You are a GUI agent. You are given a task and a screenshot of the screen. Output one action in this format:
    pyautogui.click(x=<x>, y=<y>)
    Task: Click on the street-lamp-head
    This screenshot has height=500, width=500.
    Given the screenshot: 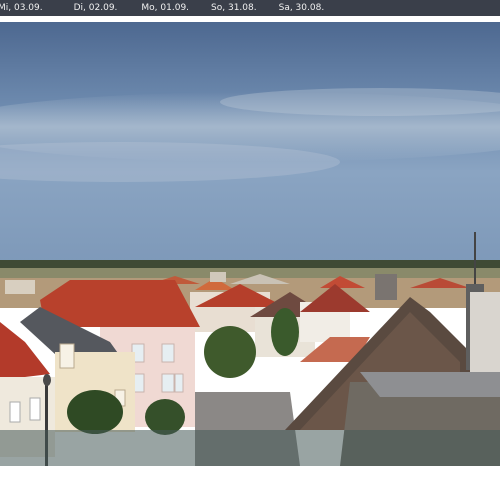 What is the action you would take?
    pyautogui.click(x=47, y=380)
    